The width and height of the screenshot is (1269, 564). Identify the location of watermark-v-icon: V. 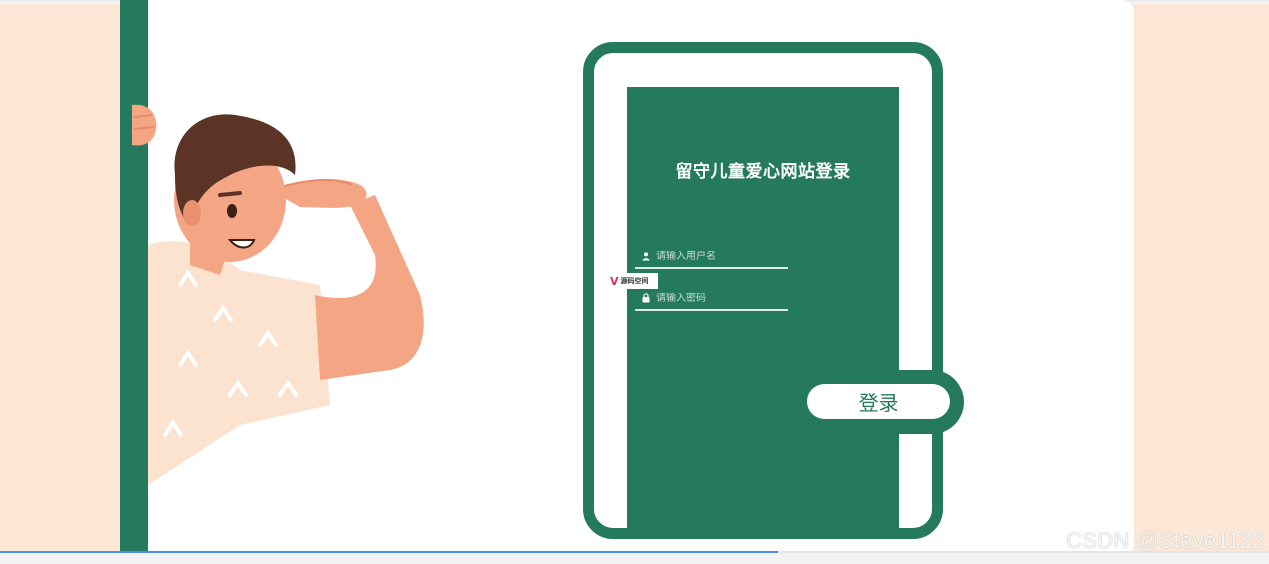
(614, 281).